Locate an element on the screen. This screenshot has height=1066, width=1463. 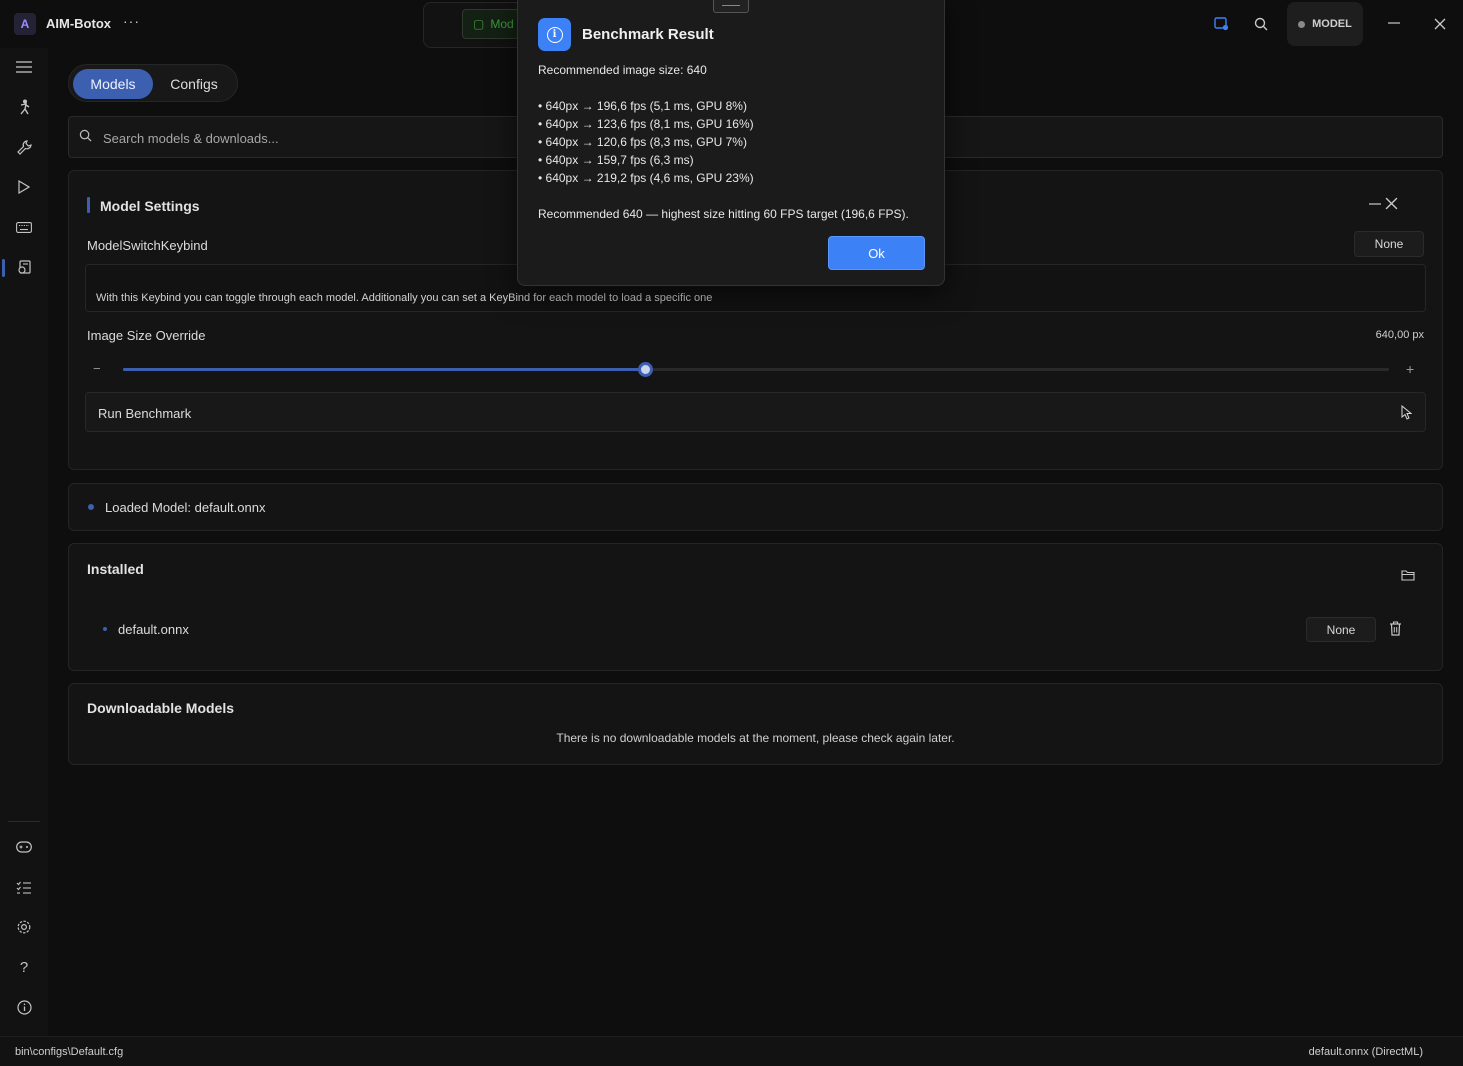
installed-title: Installed is located at coordinates (115, 569).